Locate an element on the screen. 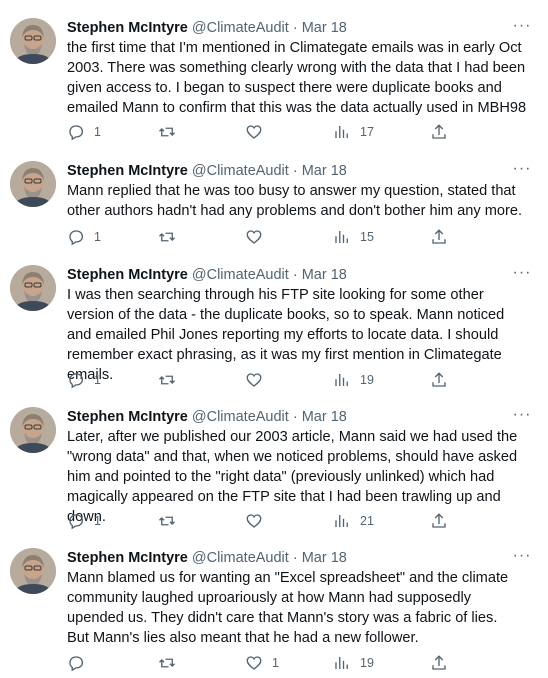 The height and width of the screenshot is (678, 548). views-button: 17 is located at coordinates (353, 132).